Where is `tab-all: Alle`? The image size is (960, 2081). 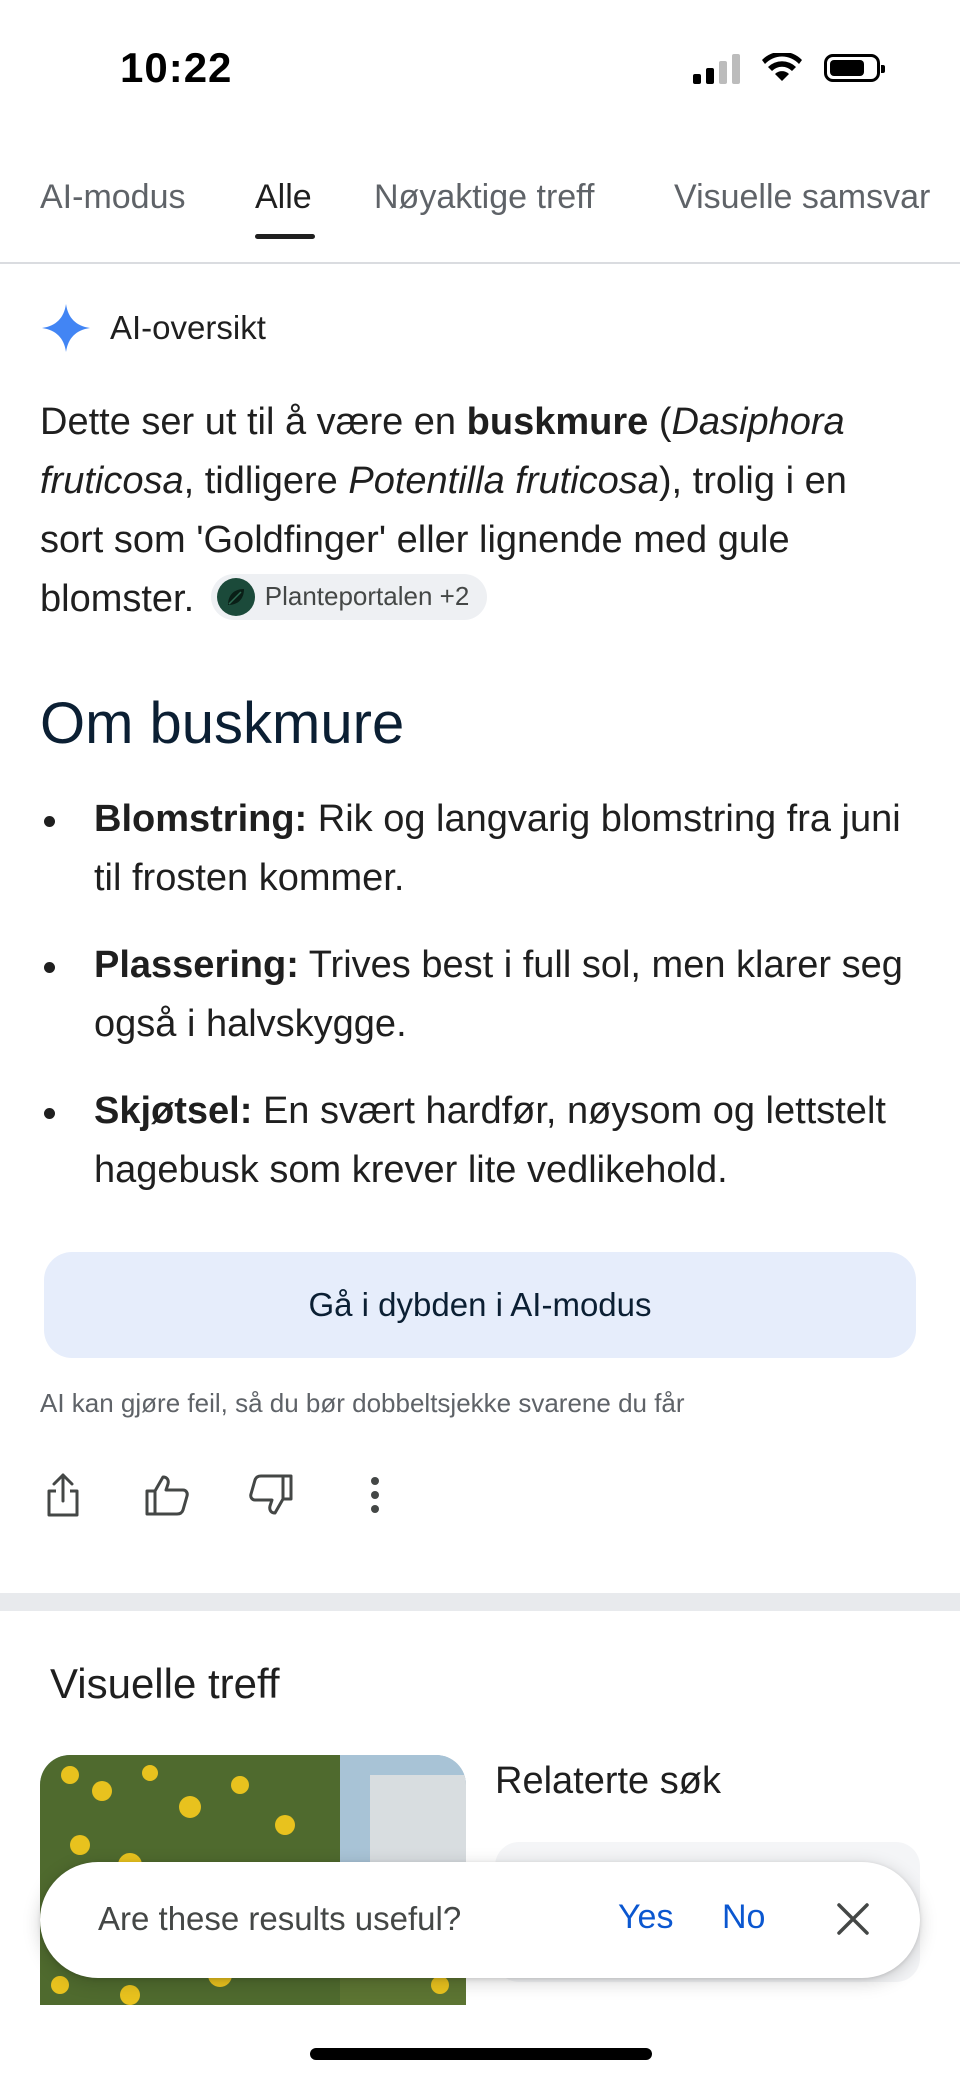
tab-all: Alle is located at coordinates (283, 197).